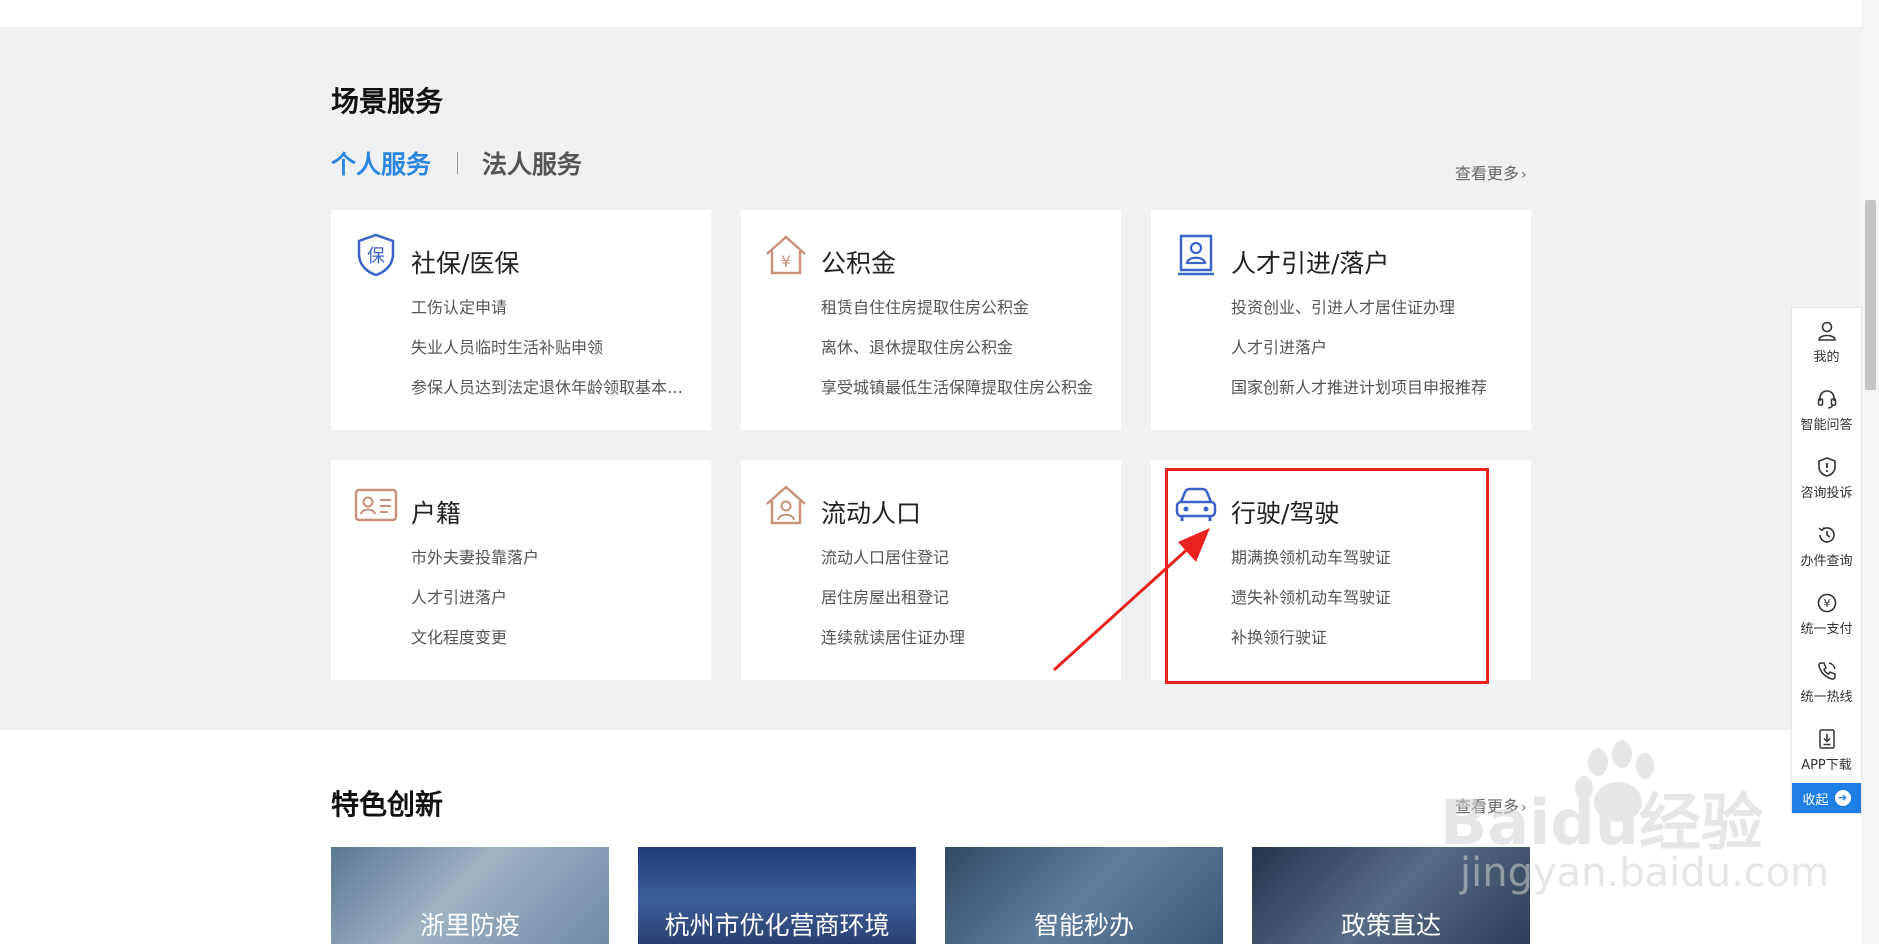  What do you see at coordinates (1083, 925) in the screenshot?
I see `feature-card-label: 智能秒办` at bounding box center [1083, 925].